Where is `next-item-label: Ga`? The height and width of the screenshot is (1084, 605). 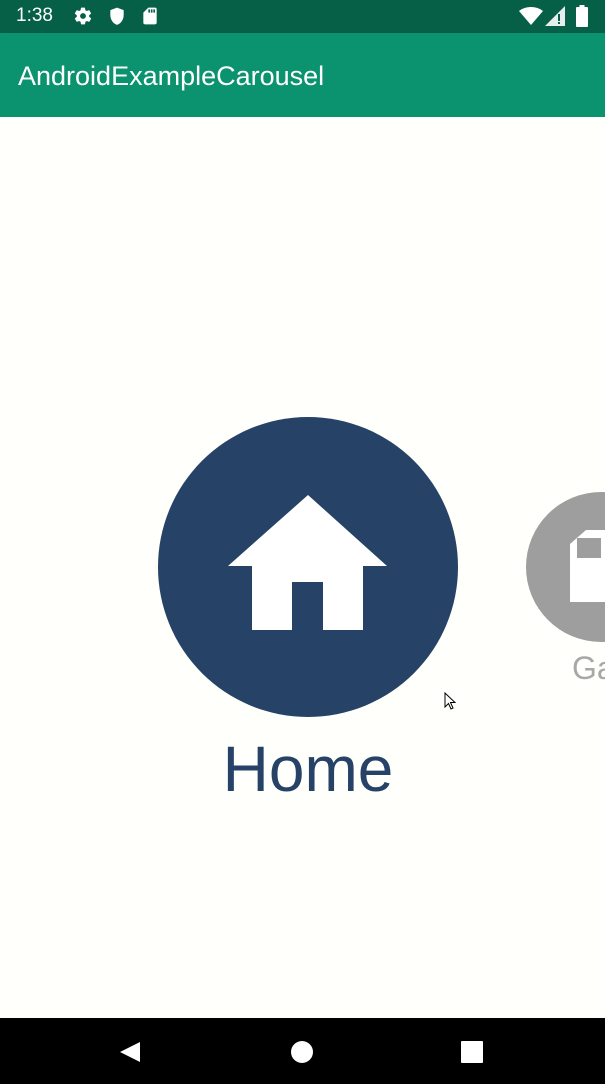 next-item-label: Ga is located at coordinates (588, 668).